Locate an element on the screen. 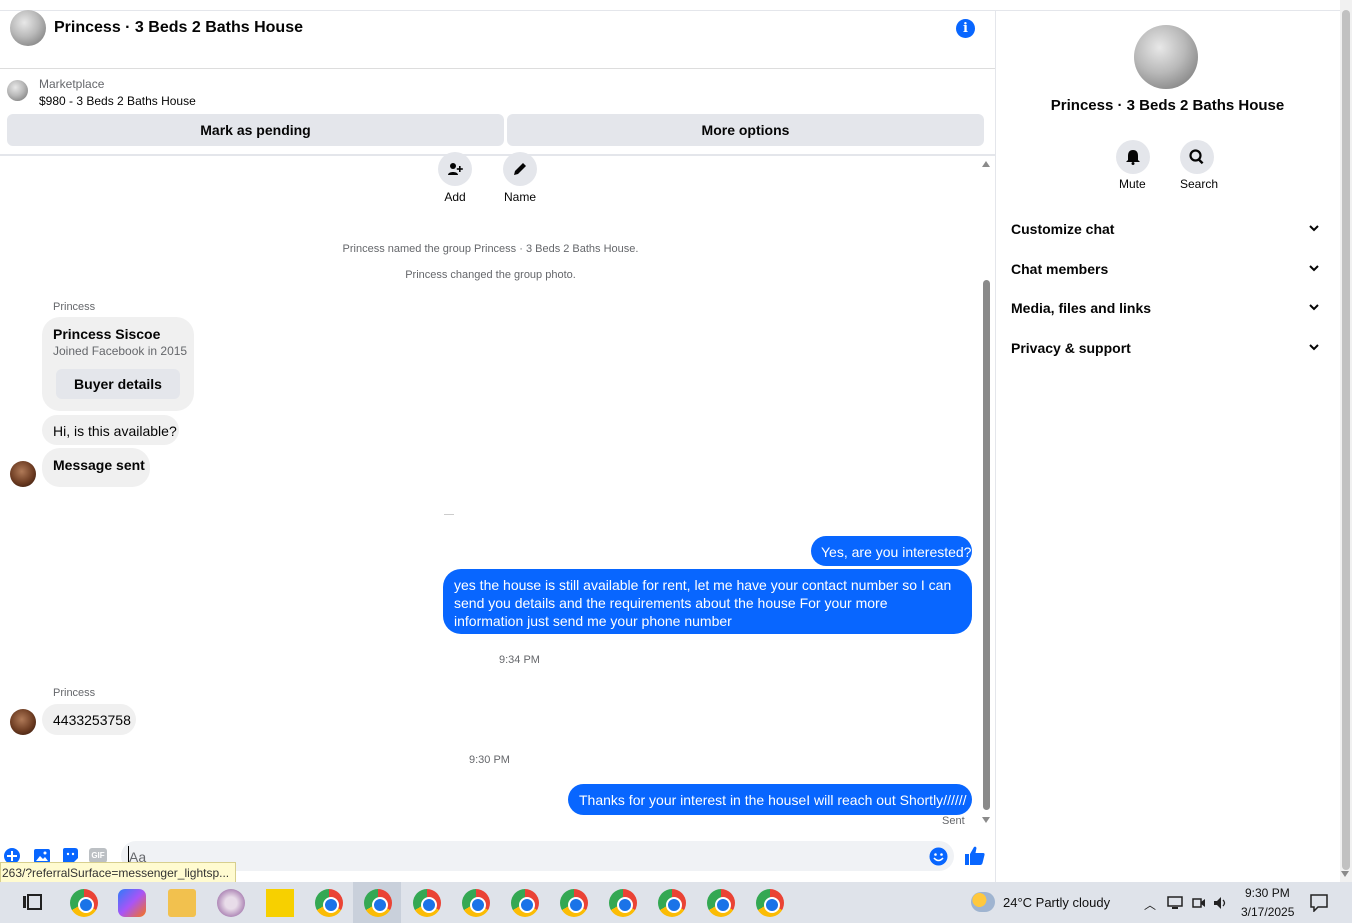 The width and height of the screenshot is (1352, 923). scroll-up-arrow is located at coordinates (986, 164).